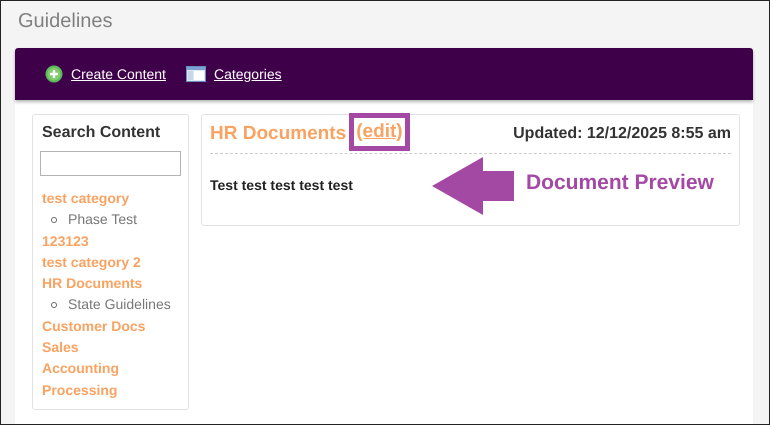 Image resolution: width=770 pixels, height=425 pixels. Describe the element at coordinates (112, 283) in the screenshot. I see `category-link: HR Documents` at that location.